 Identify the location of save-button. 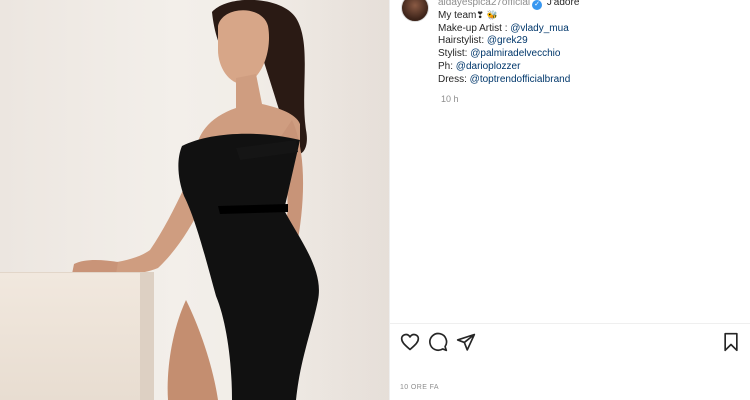
(731, 342).